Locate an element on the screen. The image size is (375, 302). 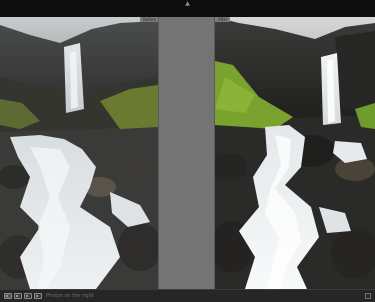
compare-view-icon is located at coordinates (28, 296).